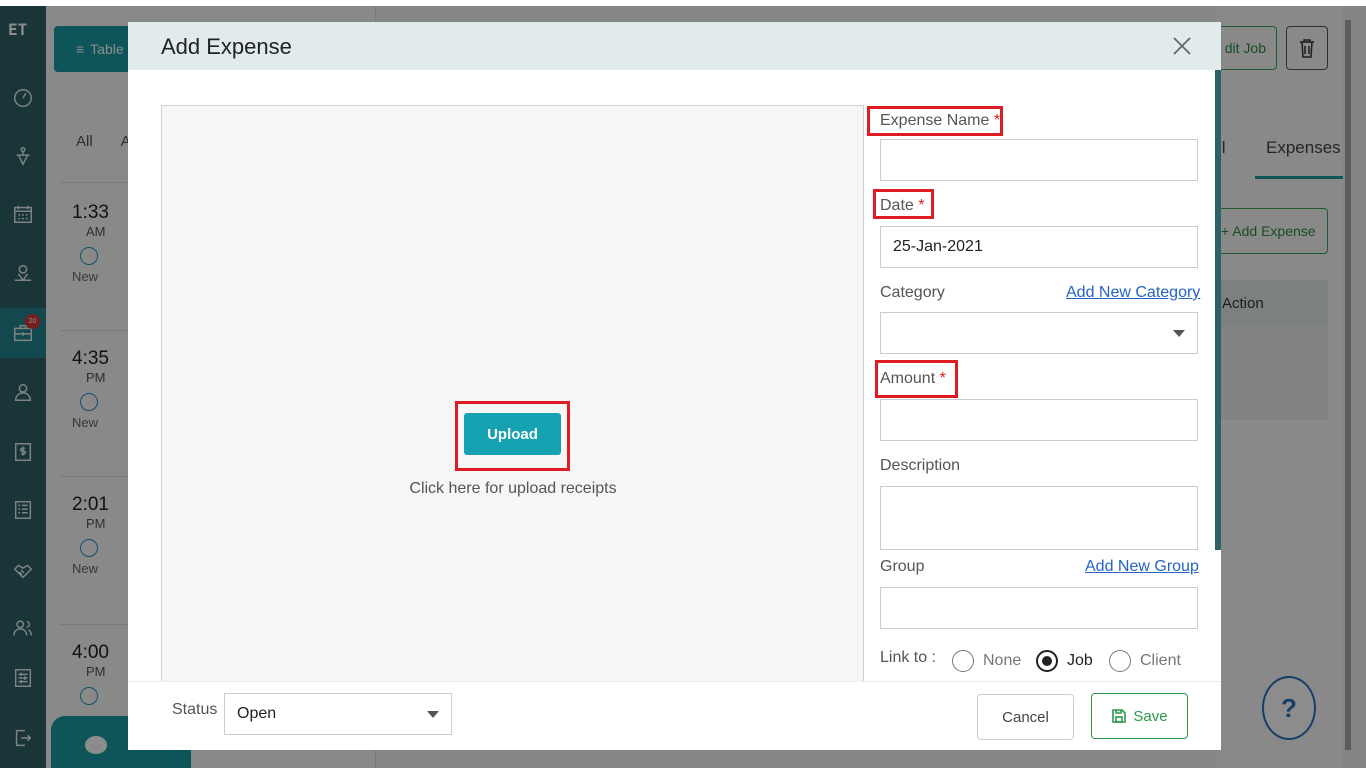 Image resolution: width=1366 pixels, height=768 pixels. I want to click on add-new-group-link: Add New Group, so click(1142, 567).